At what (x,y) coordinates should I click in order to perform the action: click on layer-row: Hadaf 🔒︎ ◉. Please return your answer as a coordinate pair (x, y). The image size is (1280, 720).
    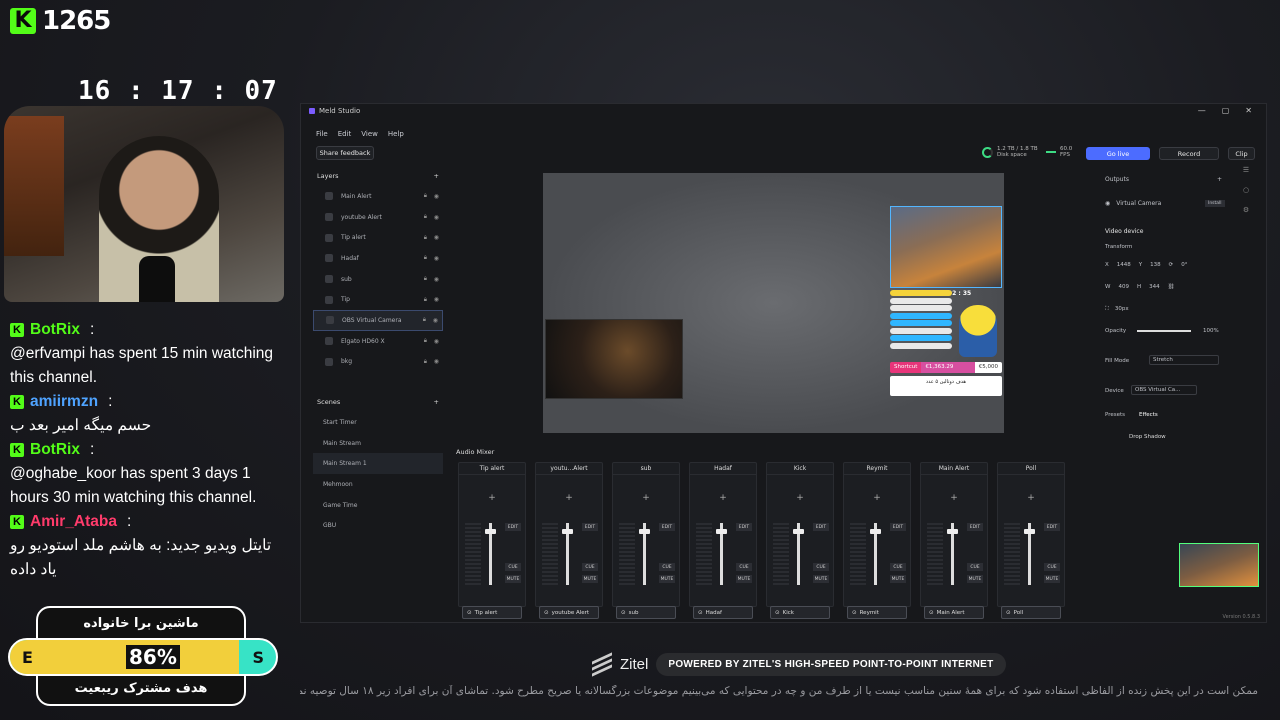
    Looking at the image, I should click on (378, 258).